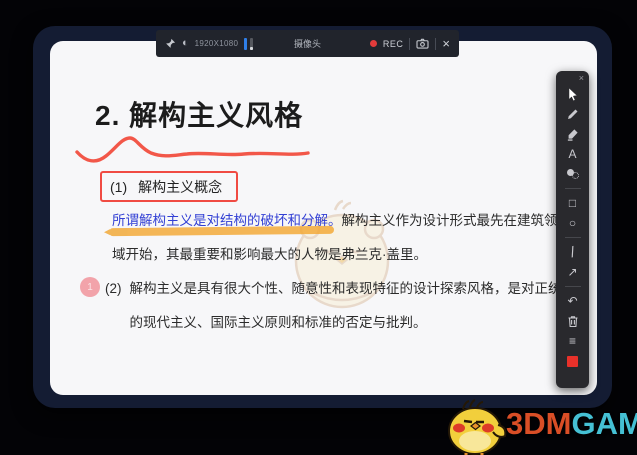  What do you see at coordinates (170, 43) in the screenshot?
I see `pin-icon` at bounding box center [170, 43].